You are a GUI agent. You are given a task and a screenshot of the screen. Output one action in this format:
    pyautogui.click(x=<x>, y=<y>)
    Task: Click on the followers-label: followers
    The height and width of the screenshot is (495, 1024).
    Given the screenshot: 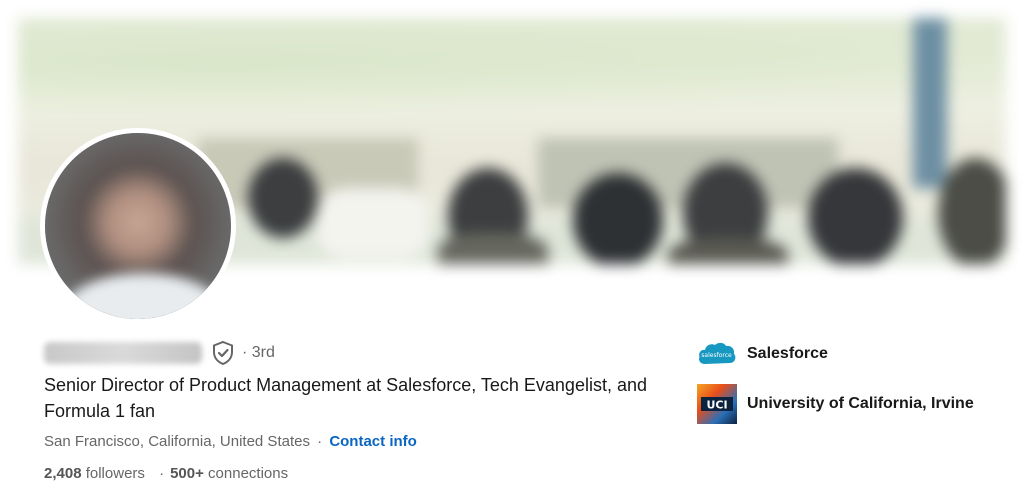 What is the action you would take?
    pyautogui.click(x=115, y=473)
    